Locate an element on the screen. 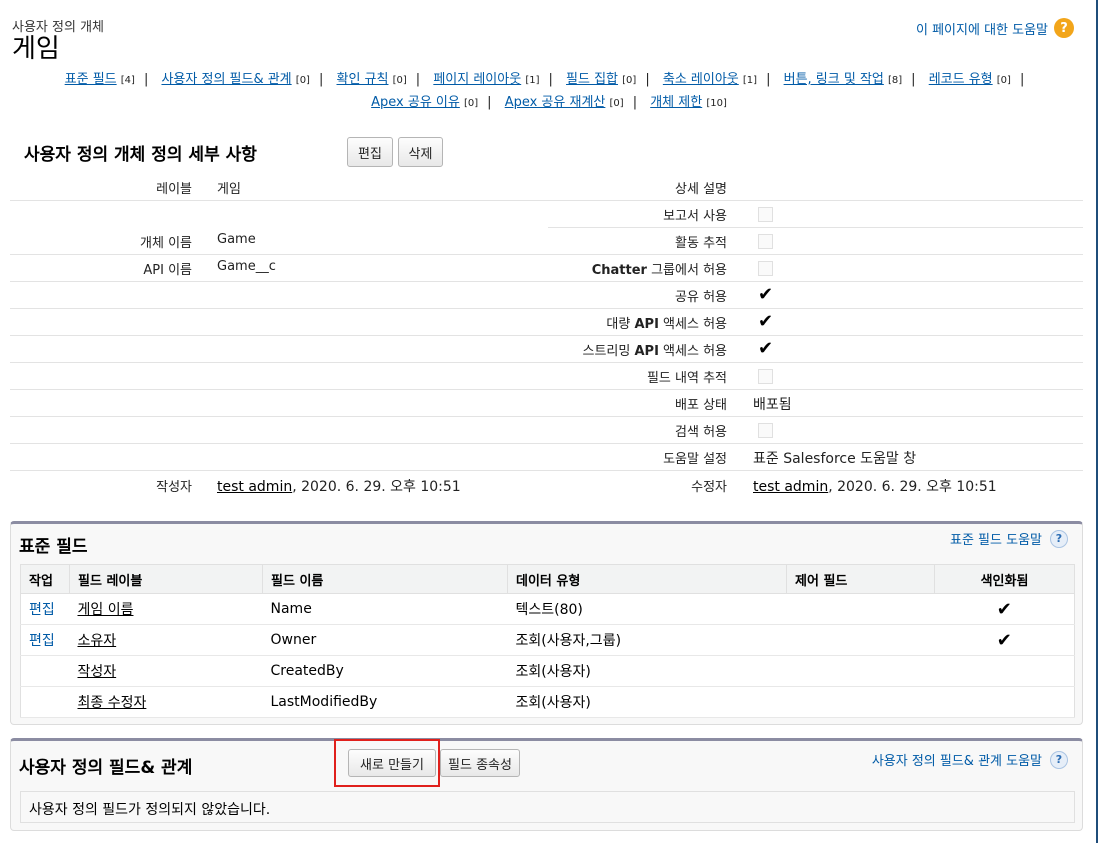 Image resolution: width=1098 pixels, height=843 pixels. edit-button: 편집 is located at coordinates (370, 152).